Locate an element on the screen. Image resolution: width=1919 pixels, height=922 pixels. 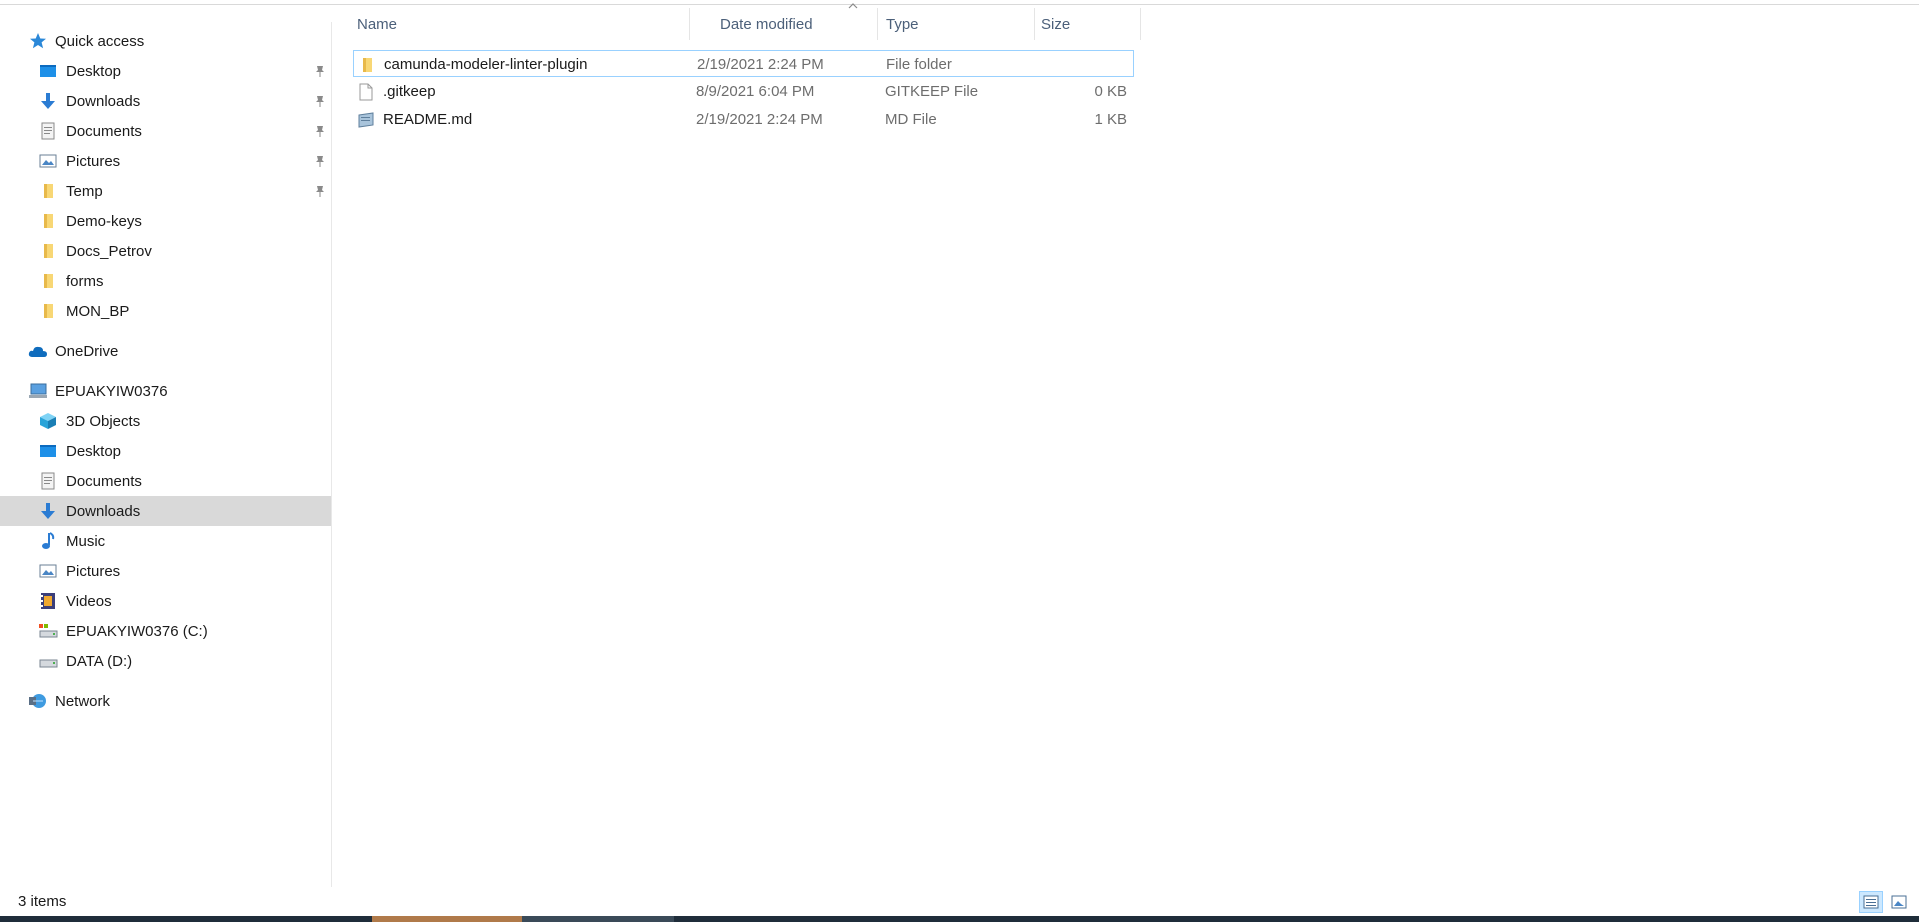
nav-item-docs-petrov: Docs_Petrov is located at coordinates (165, 251).